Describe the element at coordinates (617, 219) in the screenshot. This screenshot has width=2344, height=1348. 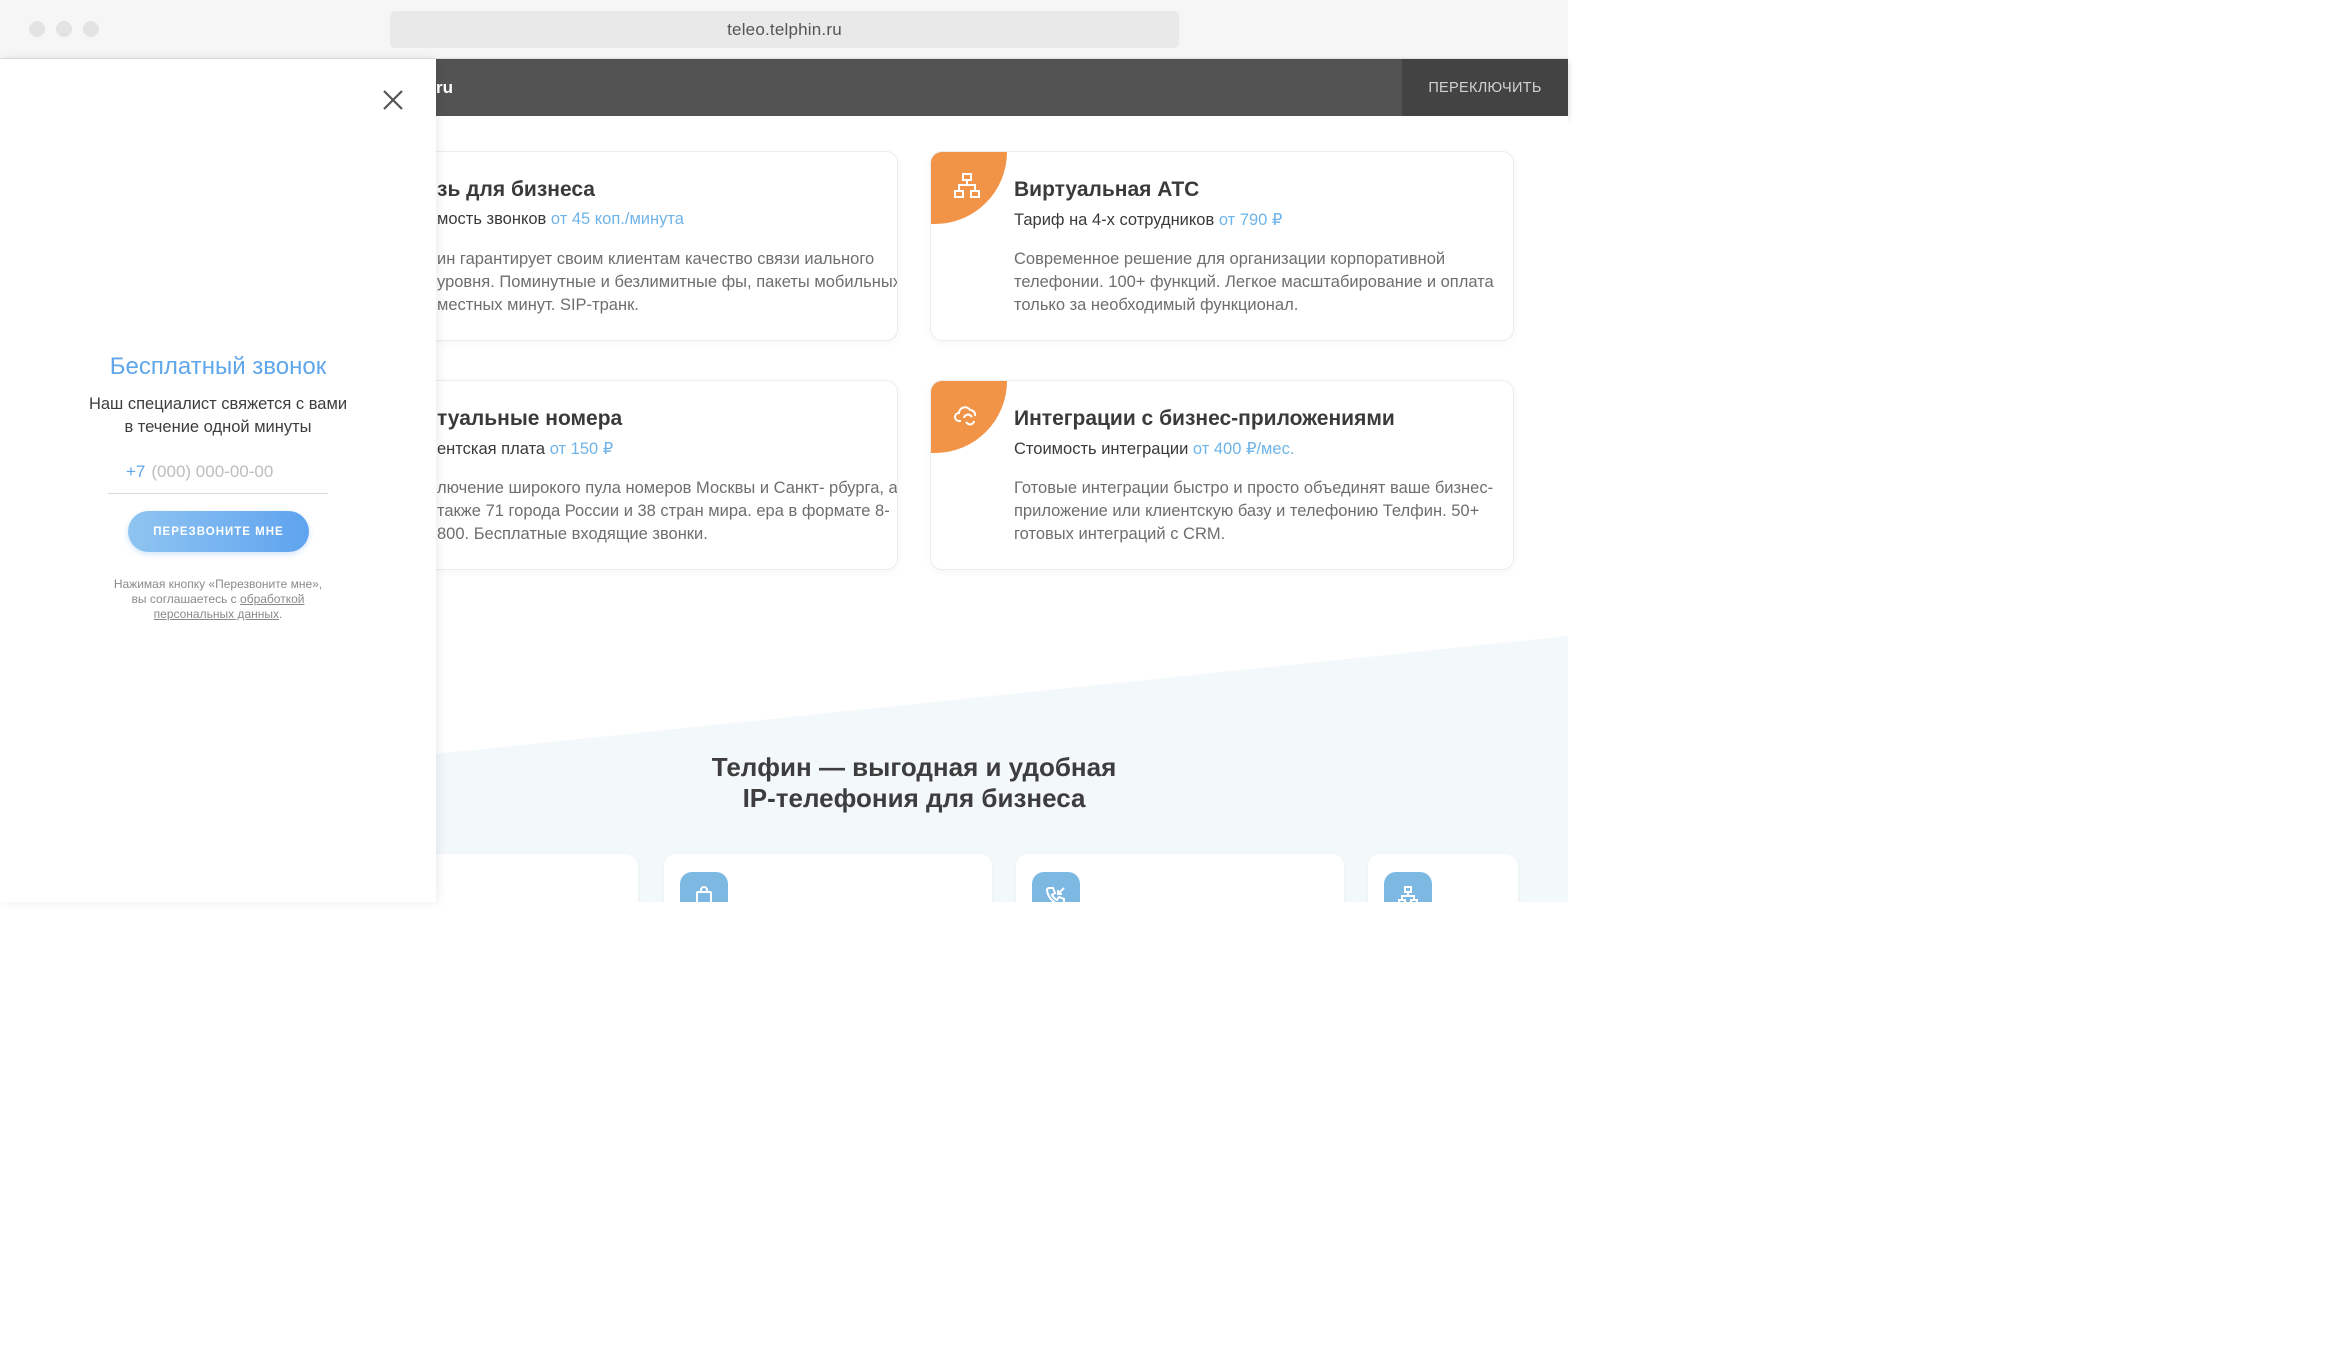
I see `card-price: от 45 коп./минута` at that location.